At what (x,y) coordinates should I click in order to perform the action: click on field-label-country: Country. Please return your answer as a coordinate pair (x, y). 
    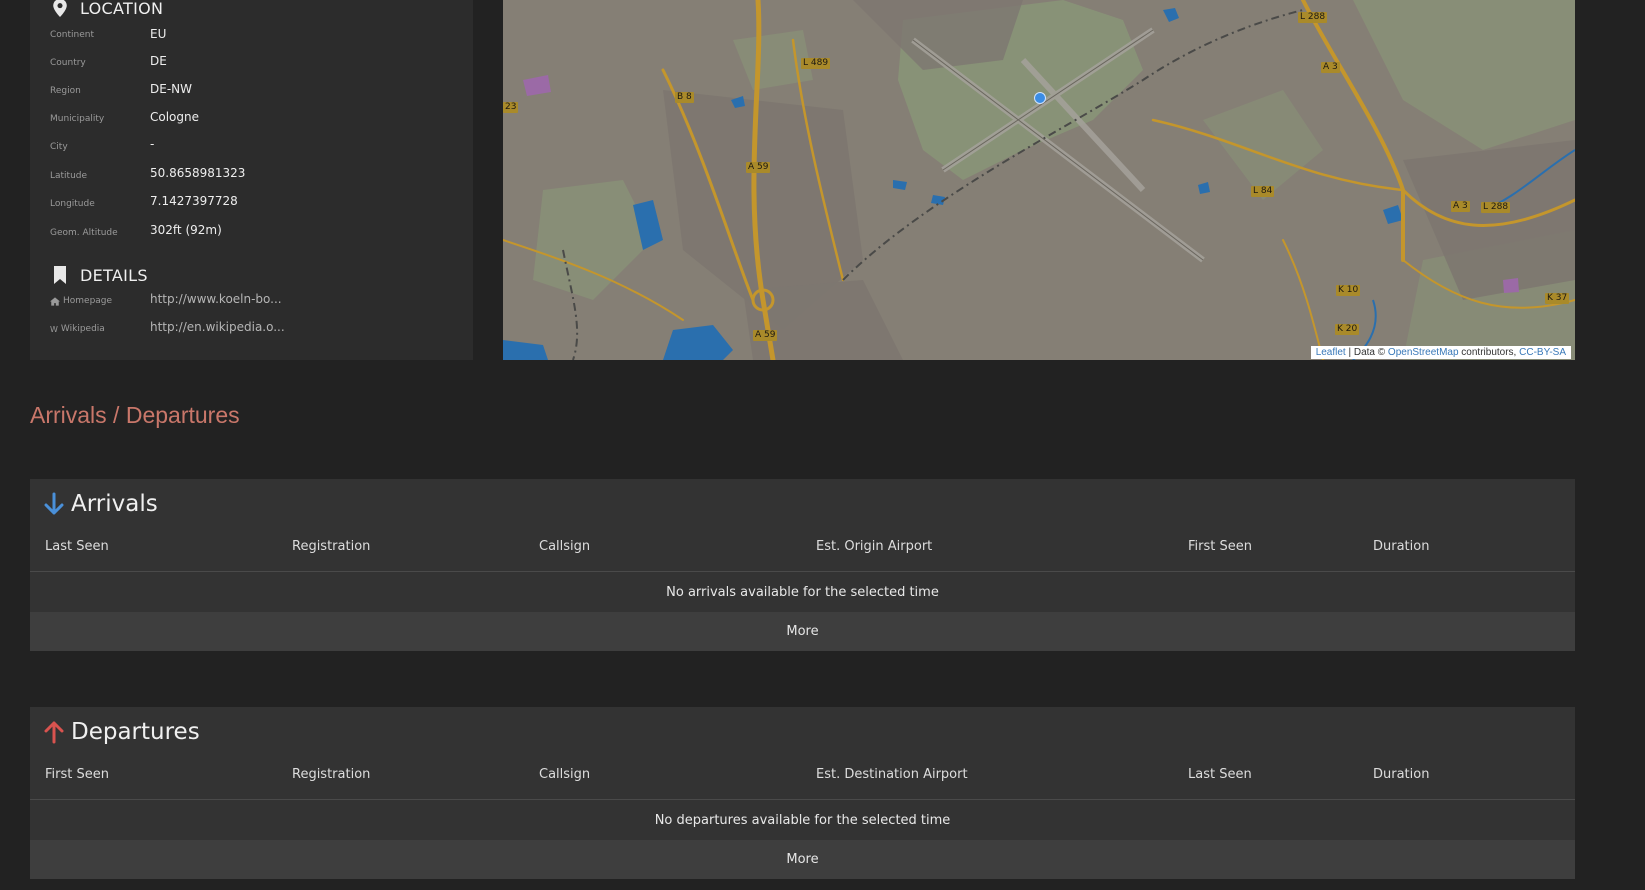
    Looking at the image, I should click on (68, 63).